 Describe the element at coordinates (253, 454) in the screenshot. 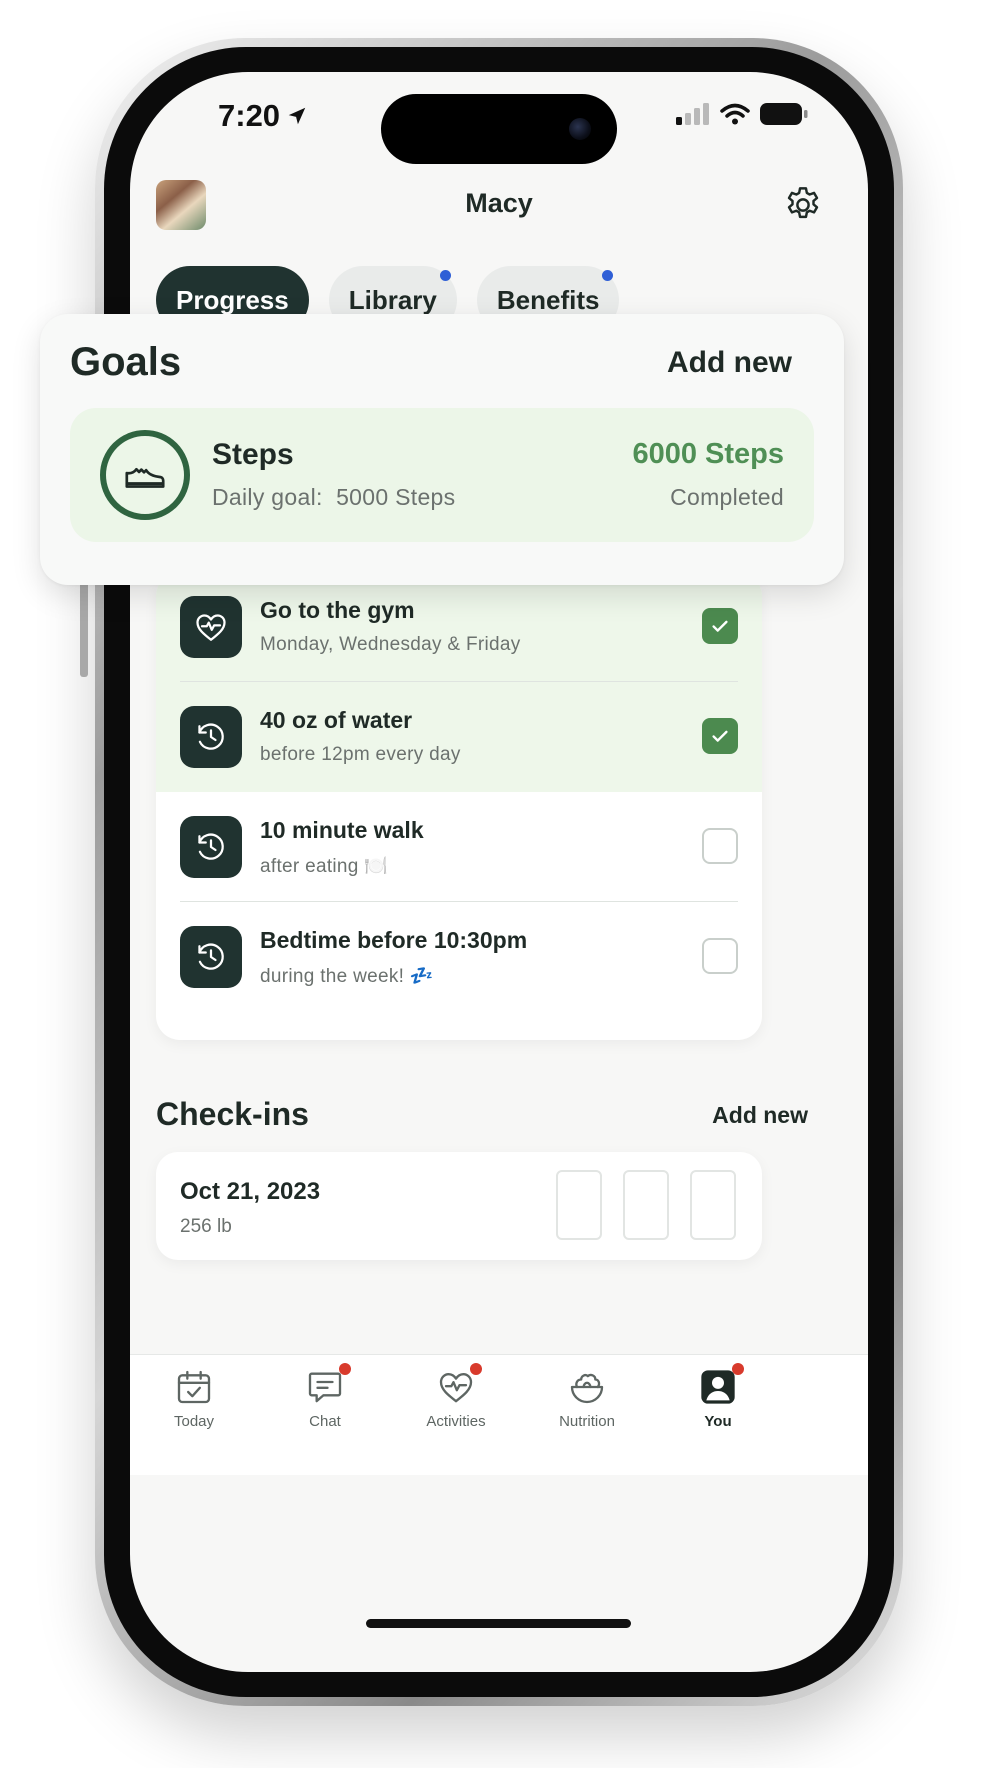

I see `steps-goal-name: Steps` at that location.